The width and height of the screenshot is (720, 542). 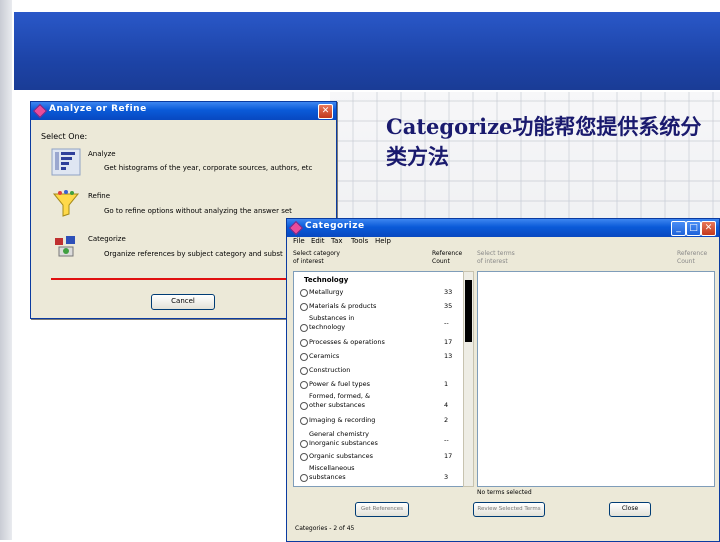 I want to click on categorize-icon, so click(x=66, y=246).